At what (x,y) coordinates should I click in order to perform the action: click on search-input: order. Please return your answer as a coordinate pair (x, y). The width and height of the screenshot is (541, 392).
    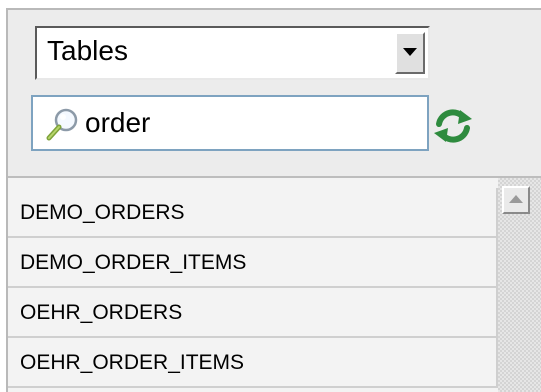
    Looking at the image, I should click on (230, 123).